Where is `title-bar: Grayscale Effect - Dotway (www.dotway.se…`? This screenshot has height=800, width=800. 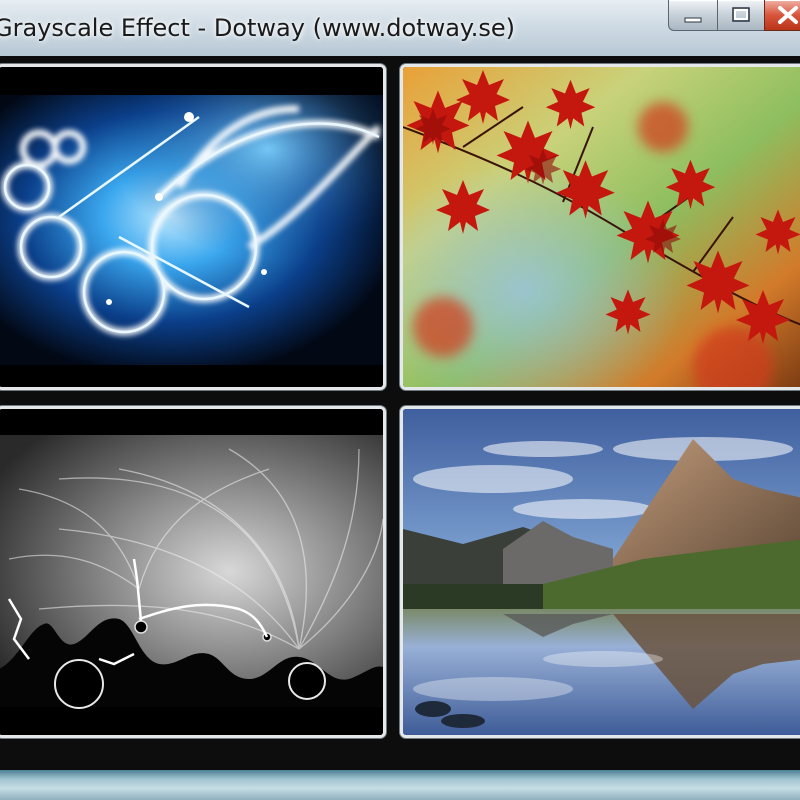
title-bar: Grayscale Effect - Dotway (www.dotway.se… is located at coordinates (400, 28).